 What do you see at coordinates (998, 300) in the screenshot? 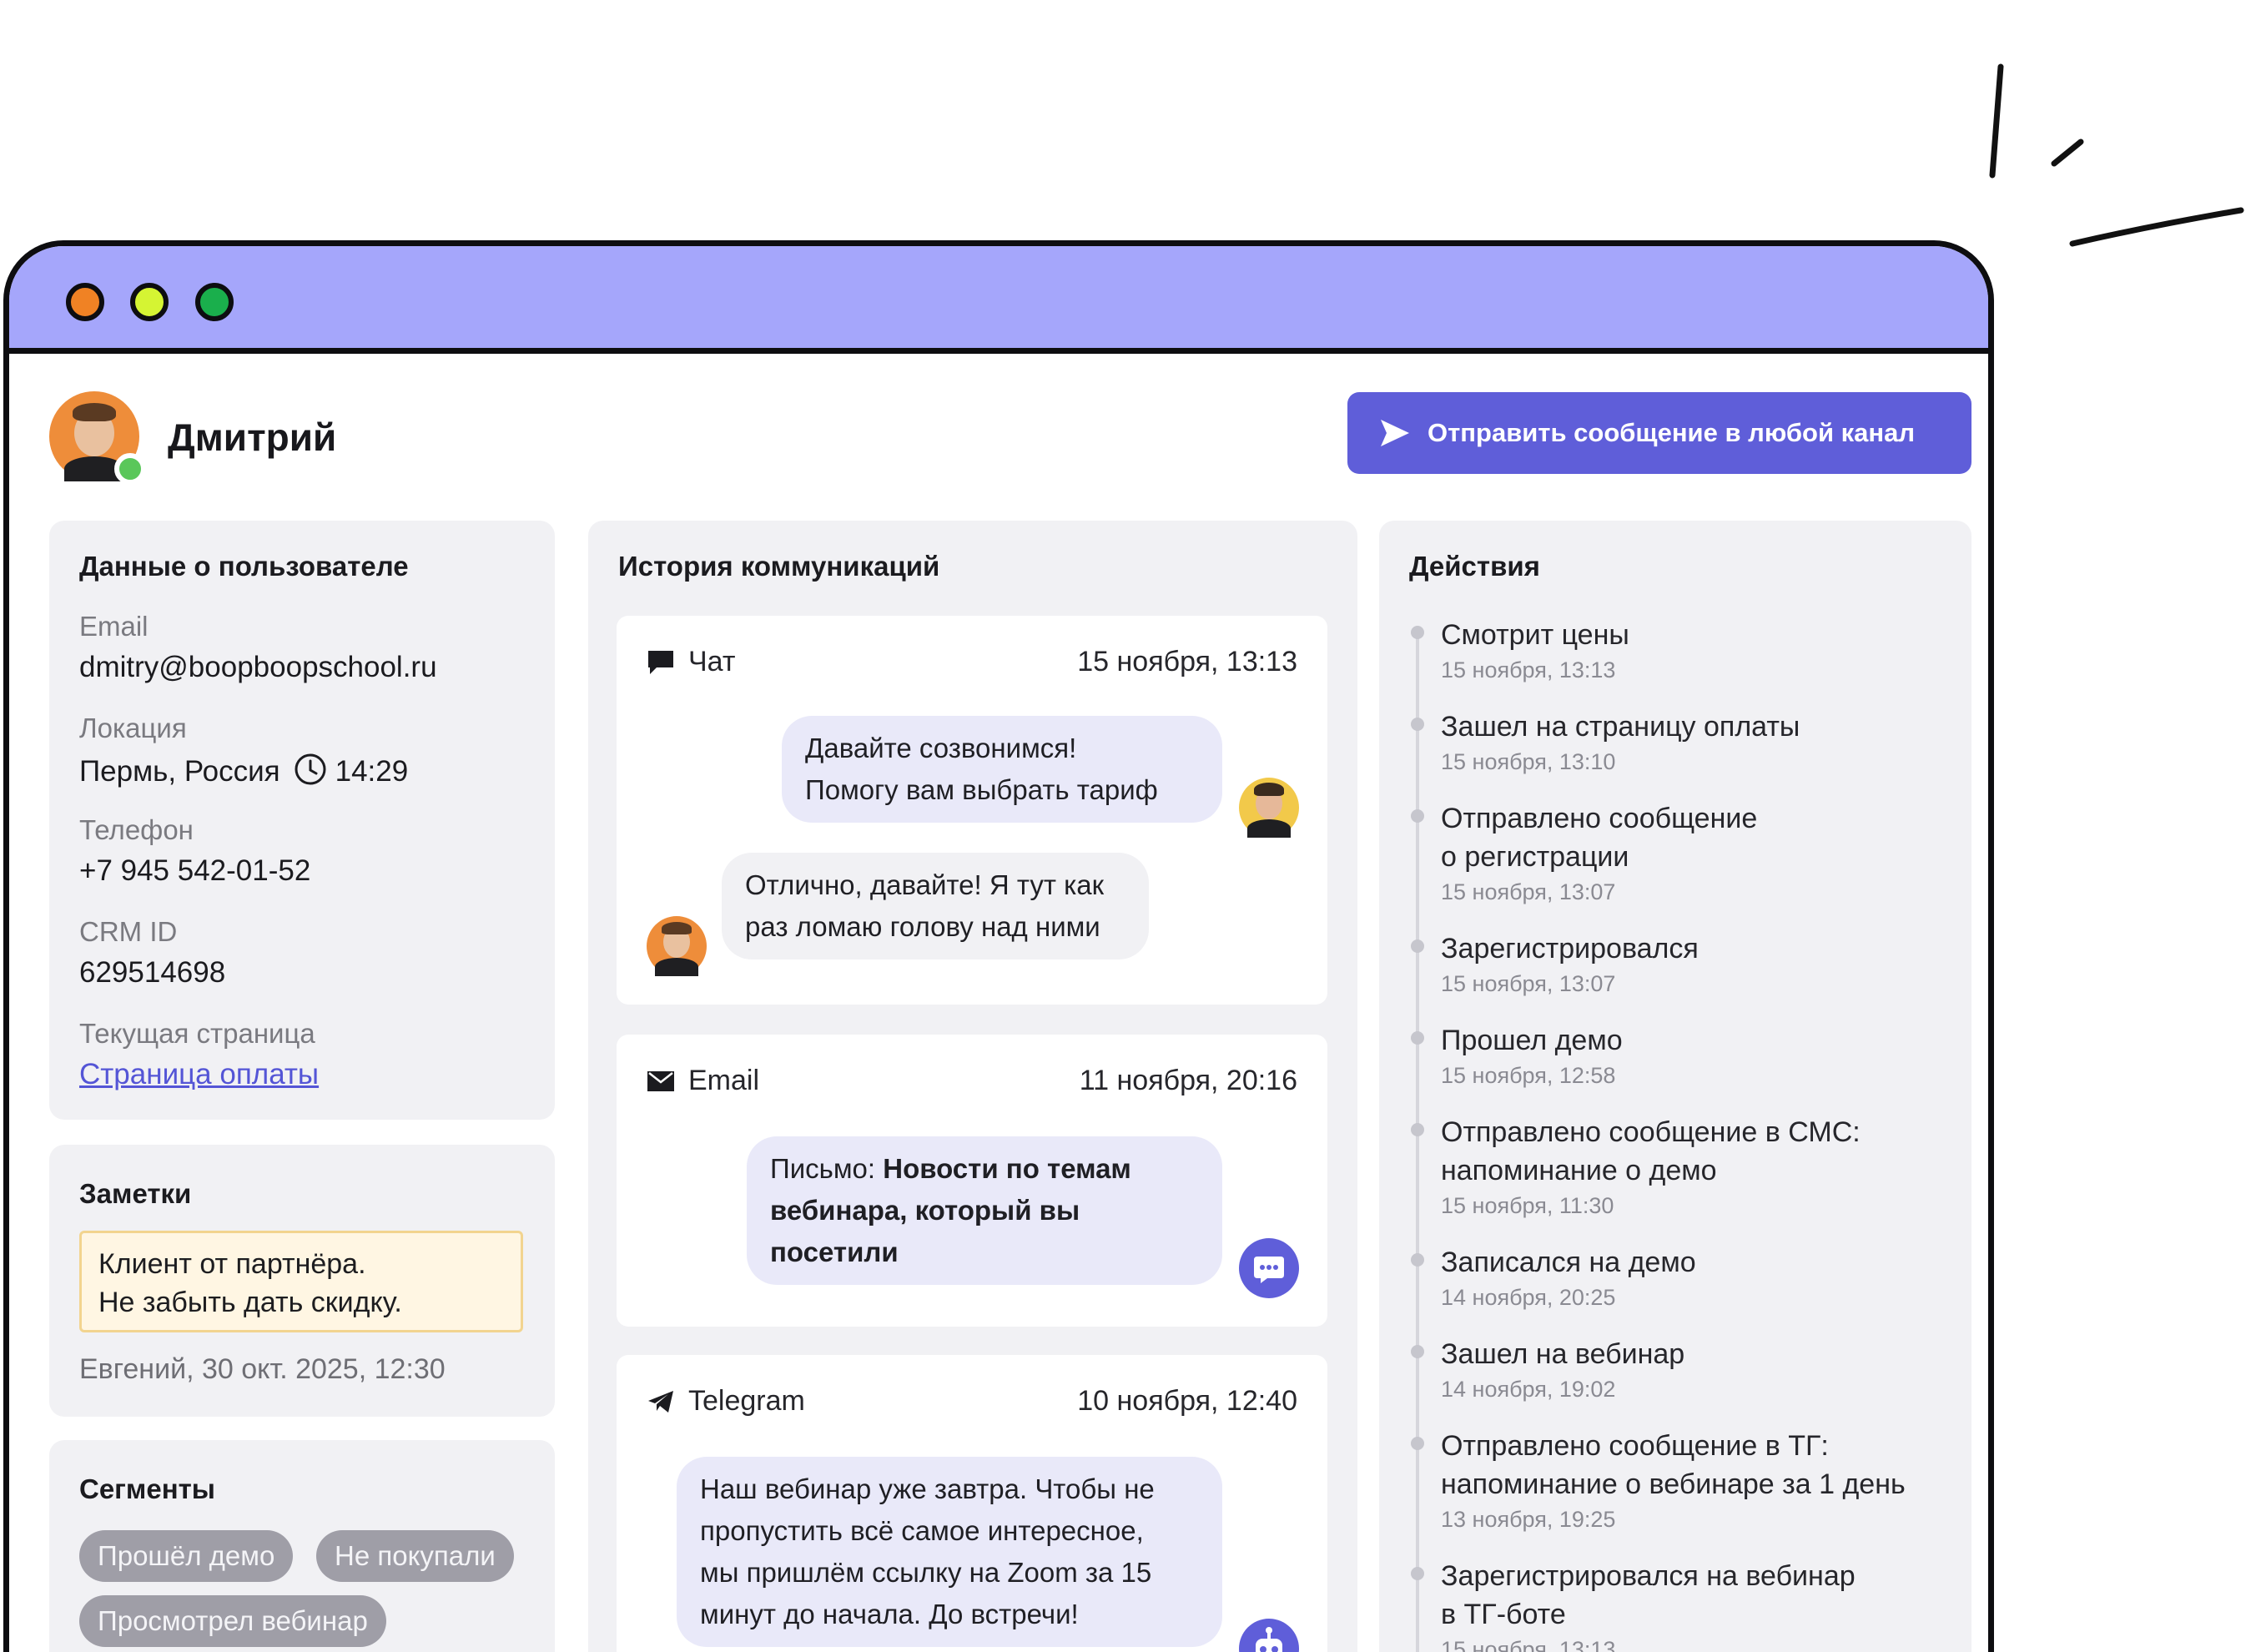
I see `window-titlebar` at bounding box center [998, 300].